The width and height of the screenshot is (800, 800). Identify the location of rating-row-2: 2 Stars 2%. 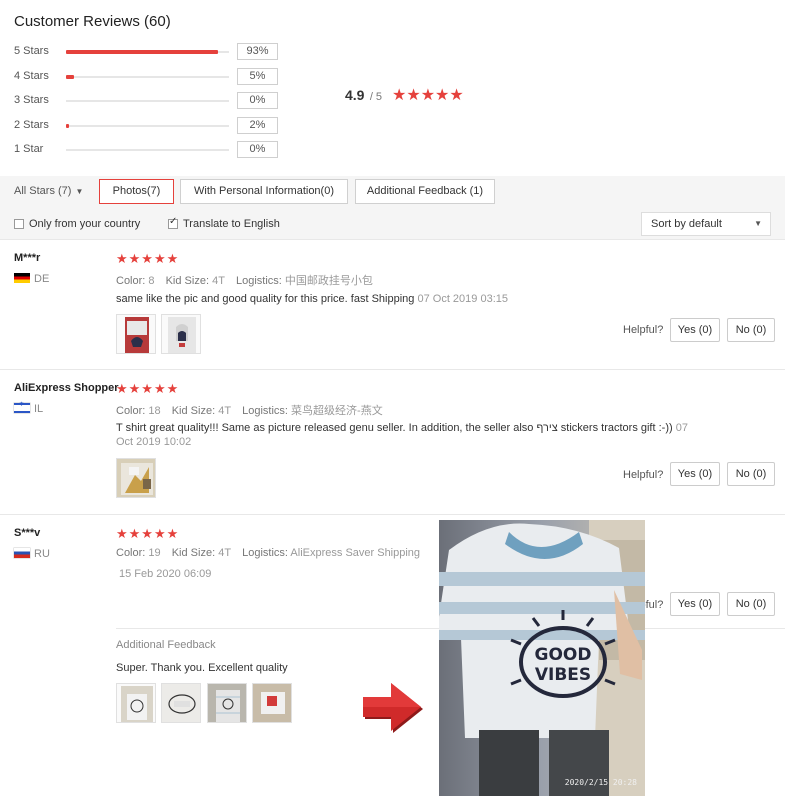
(149, 126).